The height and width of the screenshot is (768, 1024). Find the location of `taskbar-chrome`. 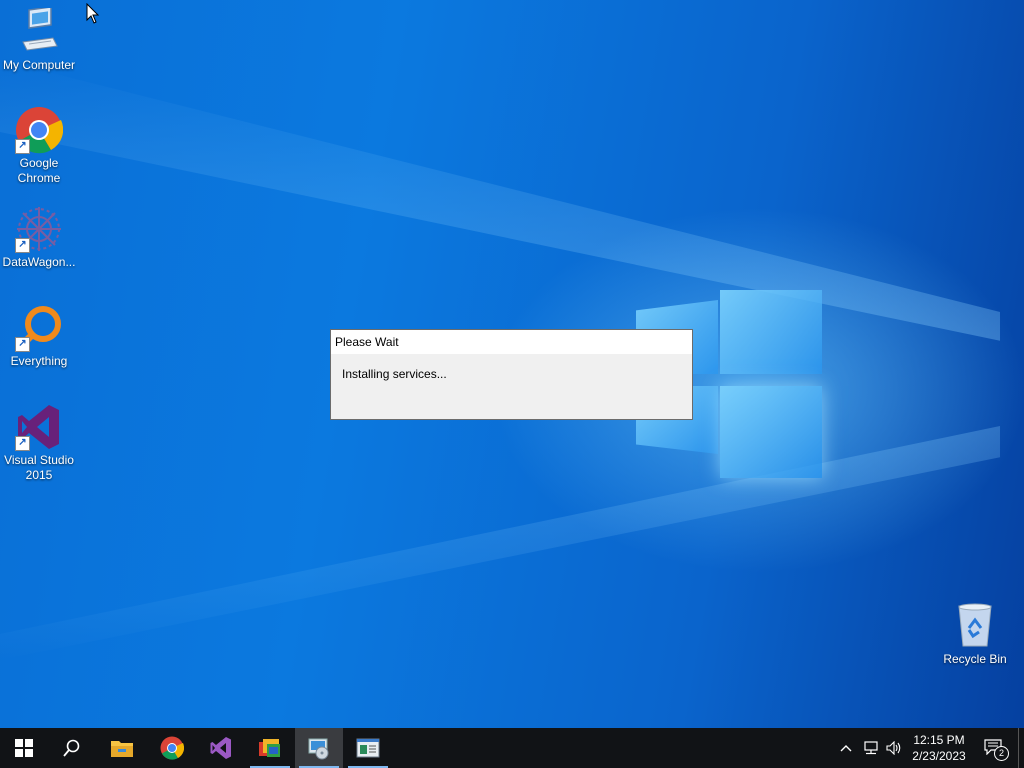

taskbar-chrome is located at coordinates (172, 748).